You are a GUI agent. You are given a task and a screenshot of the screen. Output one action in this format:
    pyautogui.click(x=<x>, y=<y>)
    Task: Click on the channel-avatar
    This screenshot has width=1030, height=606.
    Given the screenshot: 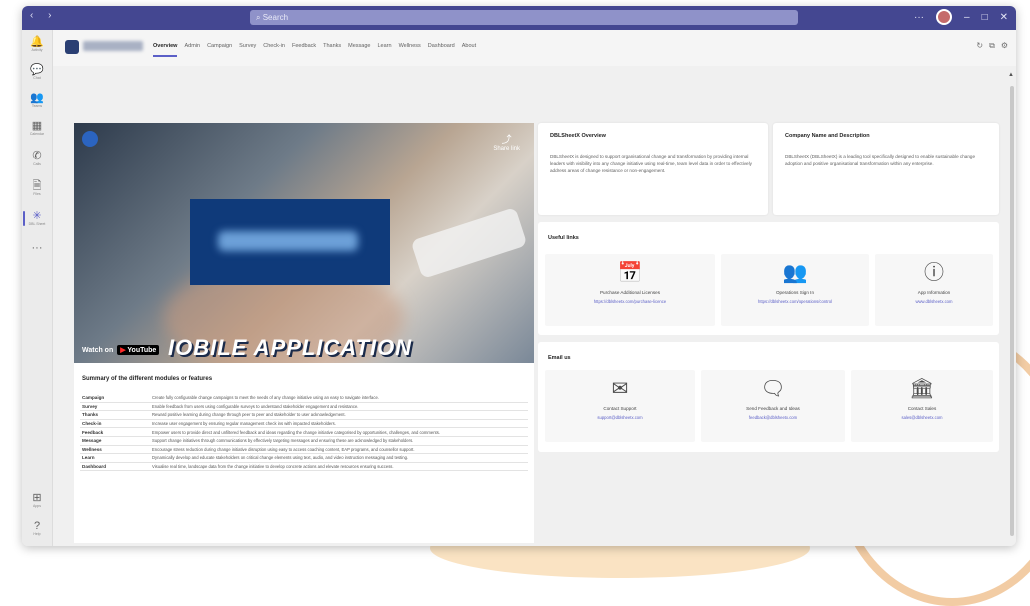 What is the action you would take?
    pyautogui.click(x=90, y=139)
    